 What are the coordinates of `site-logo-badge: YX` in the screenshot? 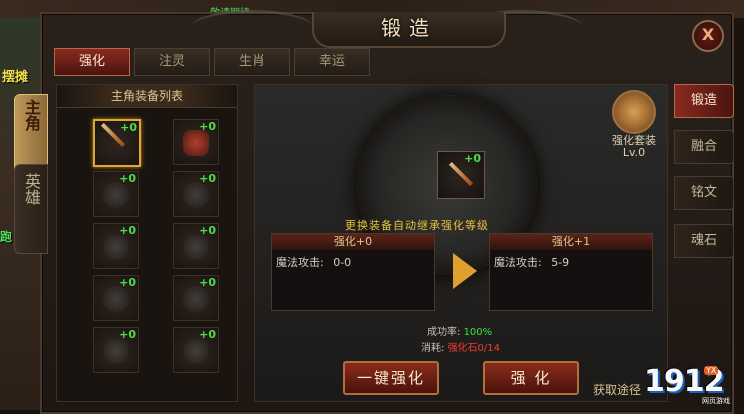 It's located at (711, 370).